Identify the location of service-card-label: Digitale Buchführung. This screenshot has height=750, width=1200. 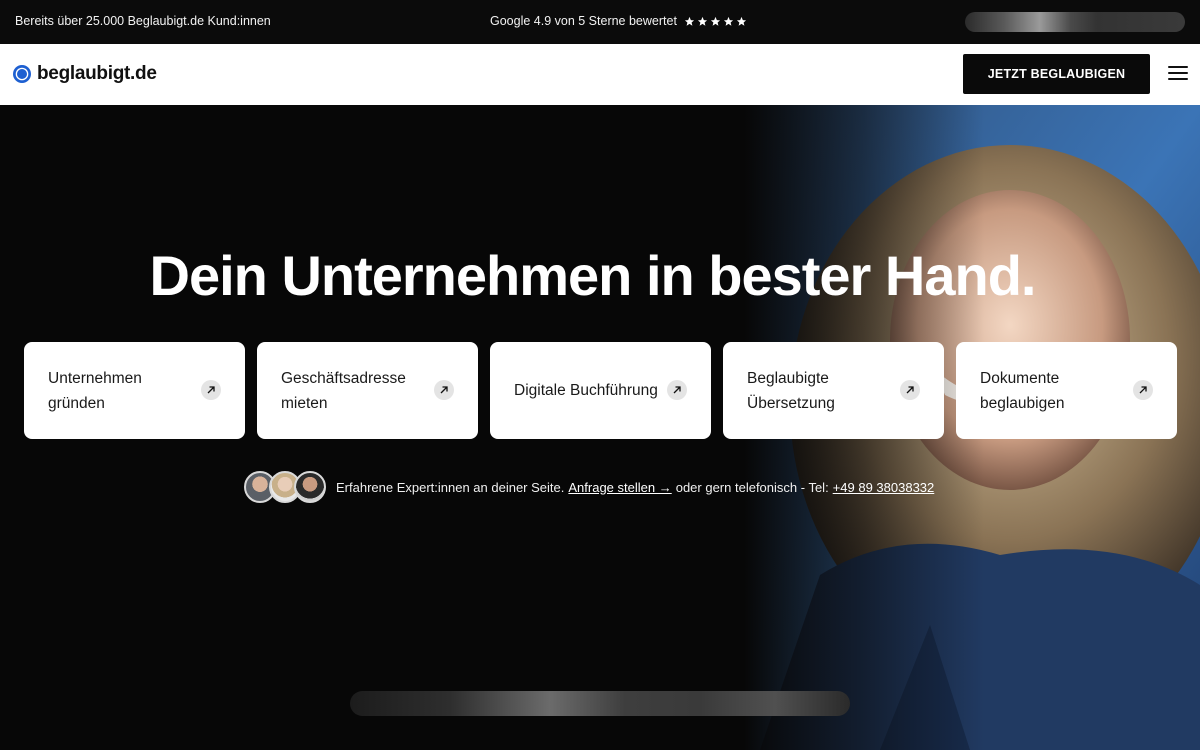
(586, 390).